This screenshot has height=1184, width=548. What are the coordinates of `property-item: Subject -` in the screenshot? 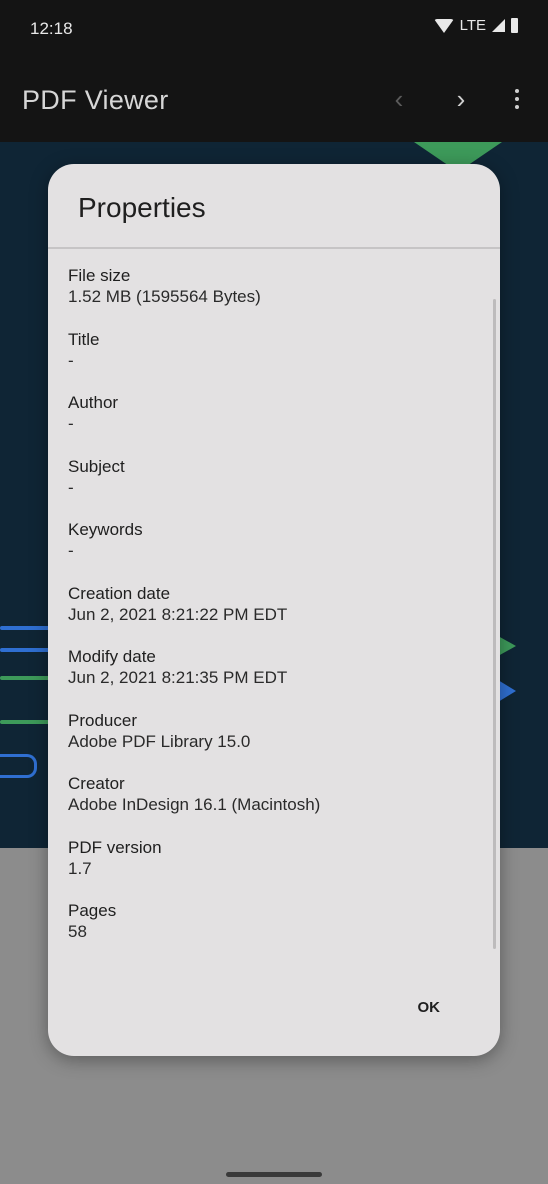 It's located at (274, 488).